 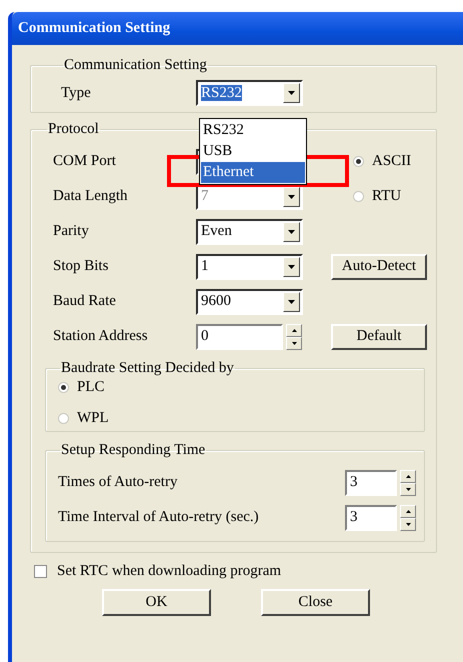 What do you see at coordinates (249, 267) in the screenshot?
I see `dropdown-field: 1` at bounding box center [249, 267].